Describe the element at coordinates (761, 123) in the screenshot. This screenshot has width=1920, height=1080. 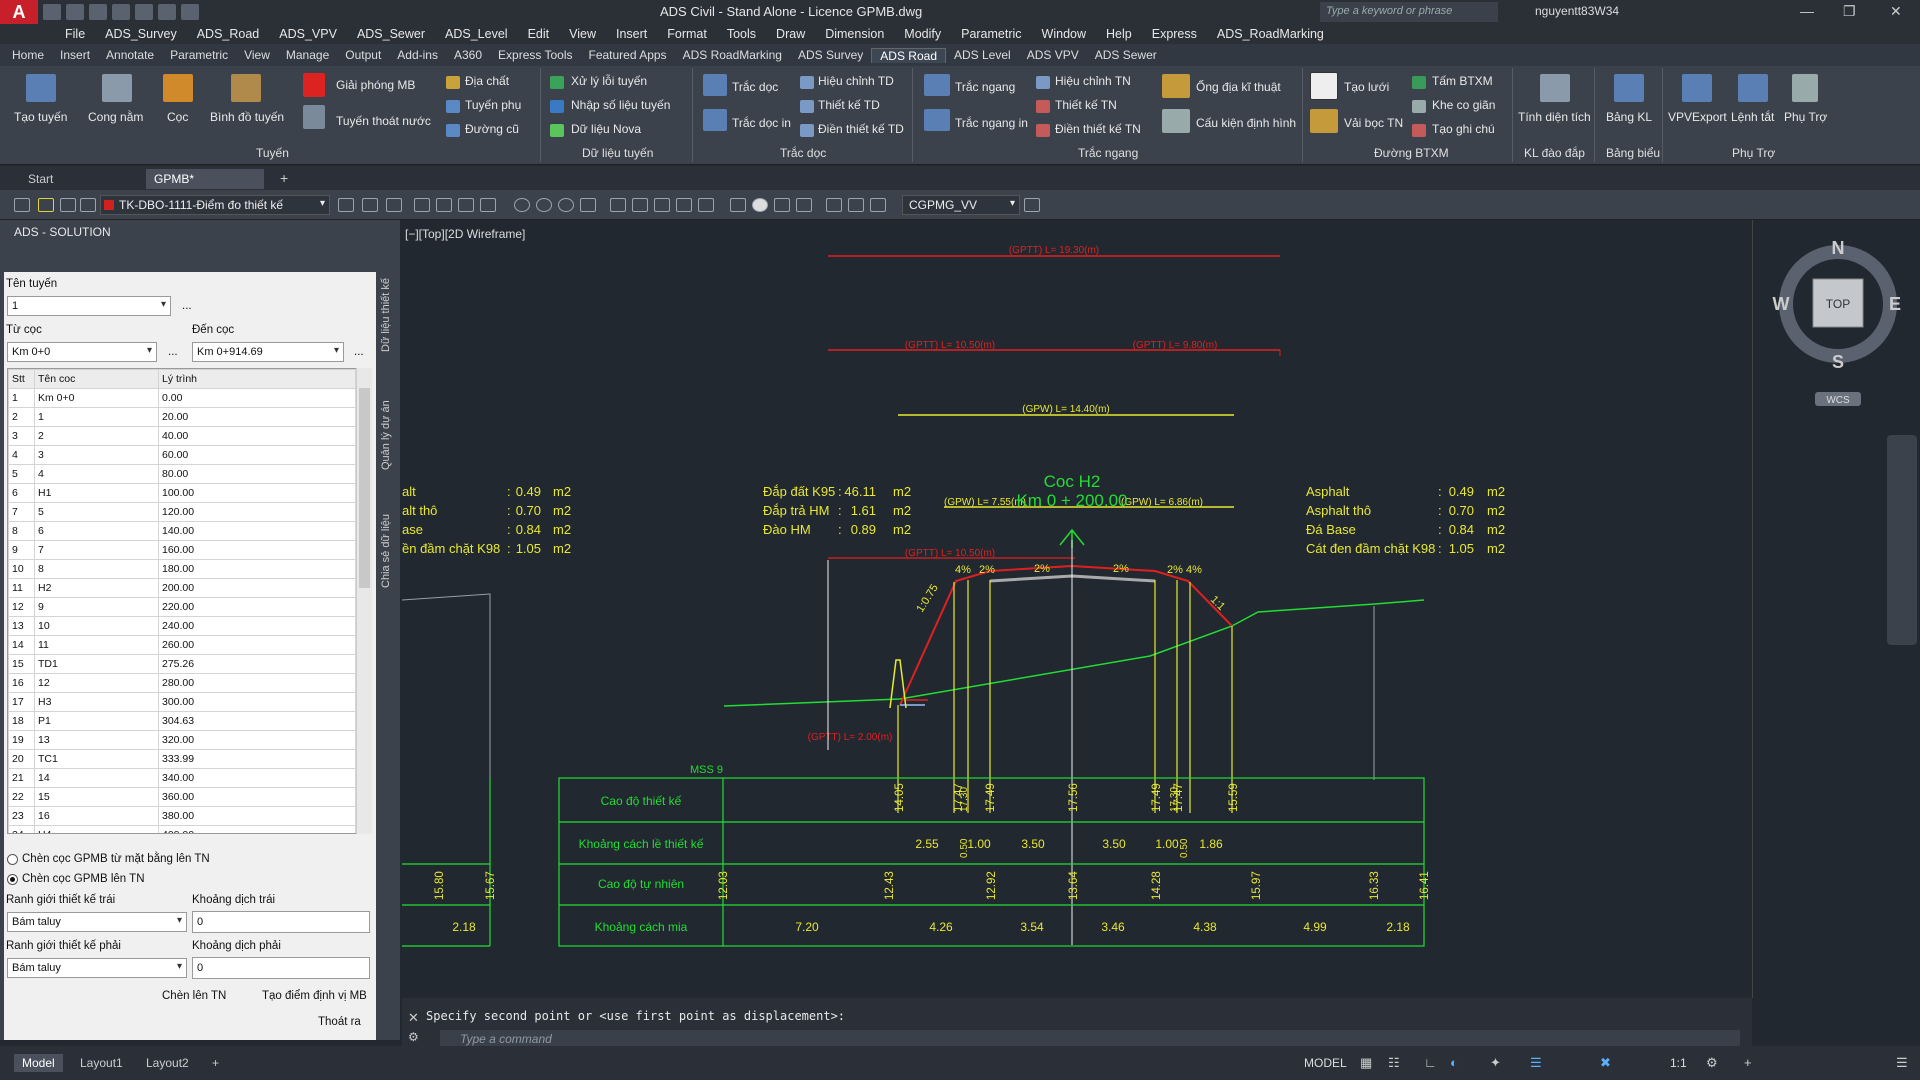
I see `trac-doc-in-button: Trắc dọc in` at that location.